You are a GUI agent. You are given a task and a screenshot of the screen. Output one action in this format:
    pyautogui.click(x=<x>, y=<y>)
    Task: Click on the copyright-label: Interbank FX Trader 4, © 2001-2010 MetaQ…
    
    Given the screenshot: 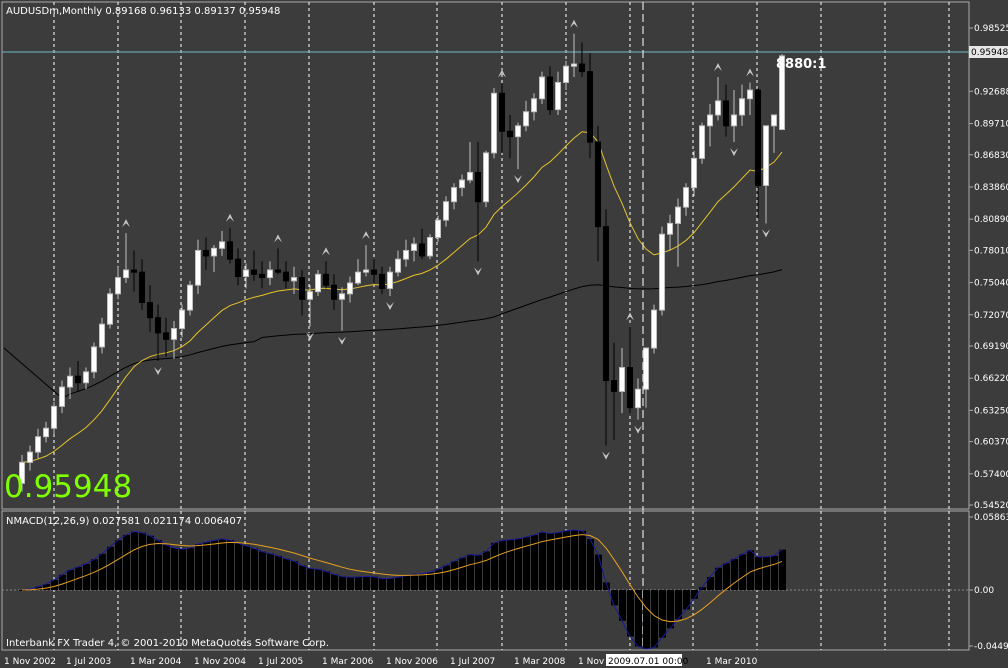 What is the action you would take?
    pyautogui.click(x=167, y=643)
    